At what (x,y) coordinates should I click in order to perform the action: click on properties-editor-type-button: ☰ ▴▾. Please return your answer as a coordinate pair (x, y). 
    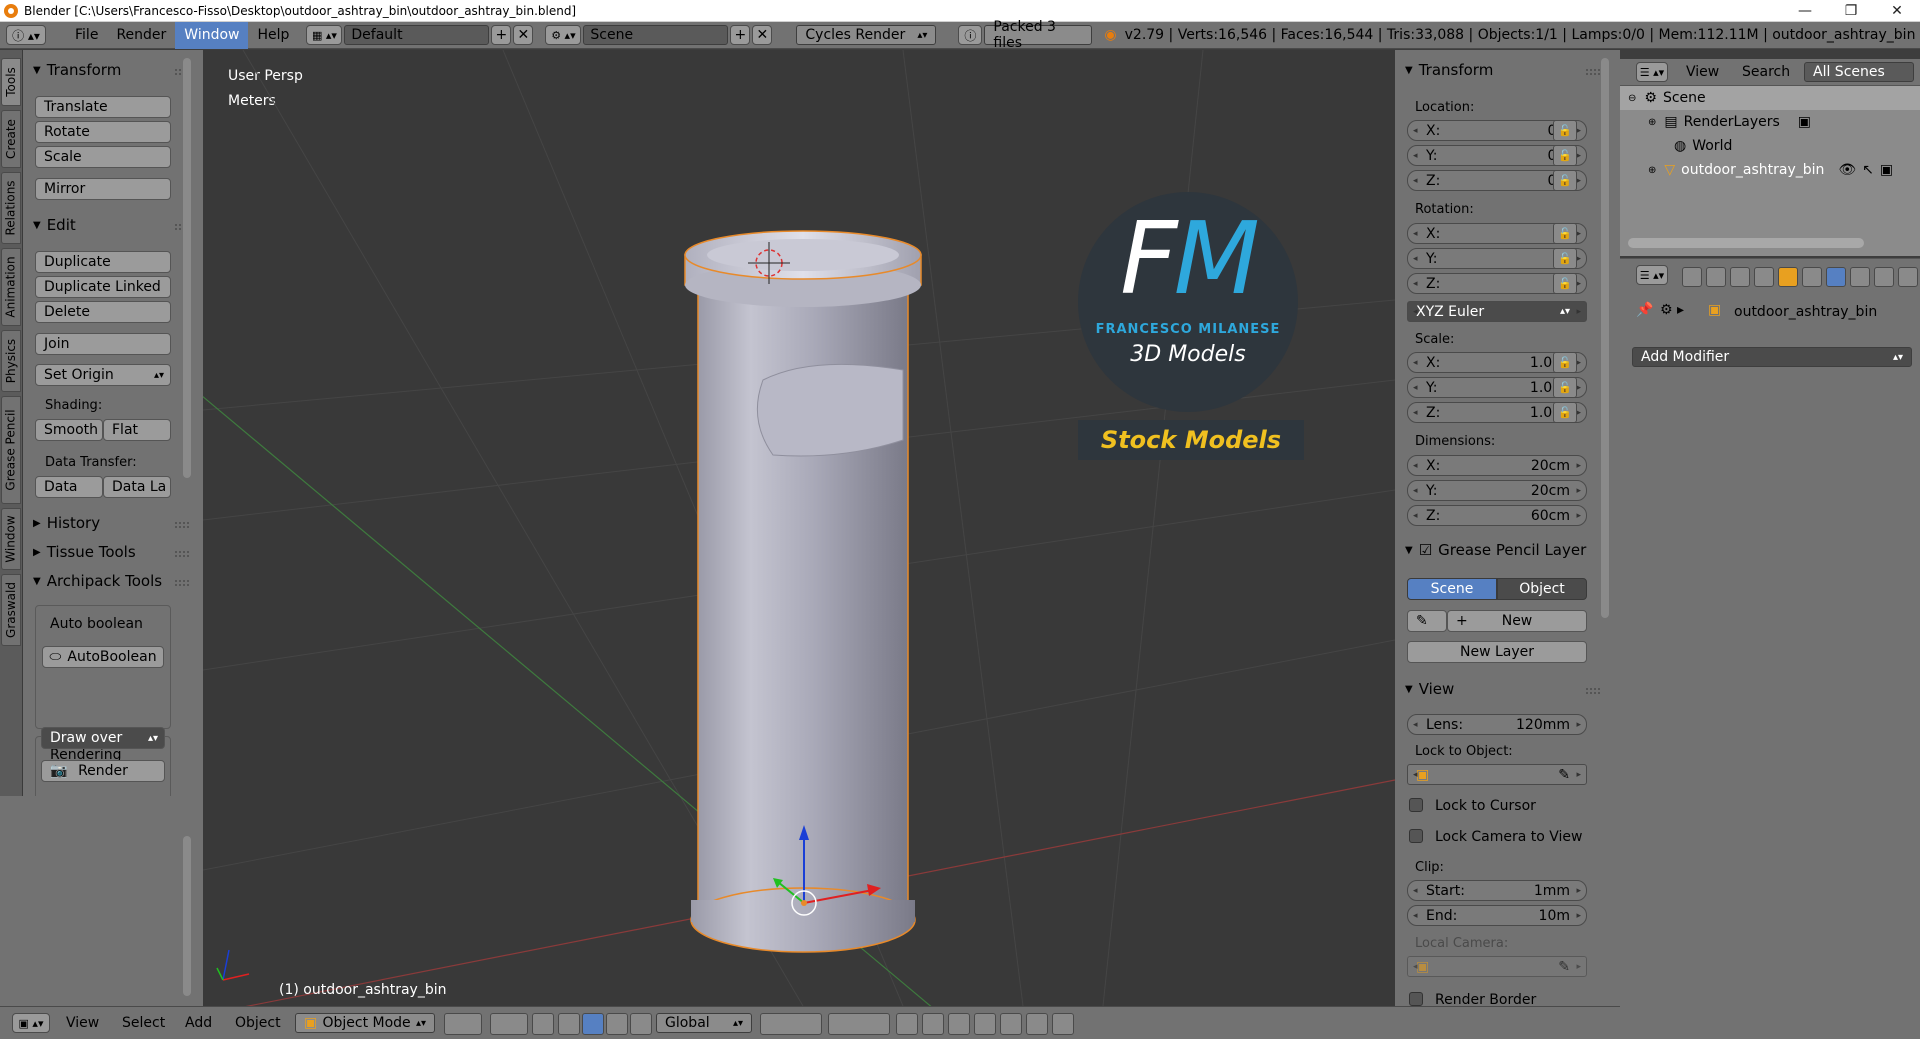
    Looking at the image, I should click on (1652, 275).